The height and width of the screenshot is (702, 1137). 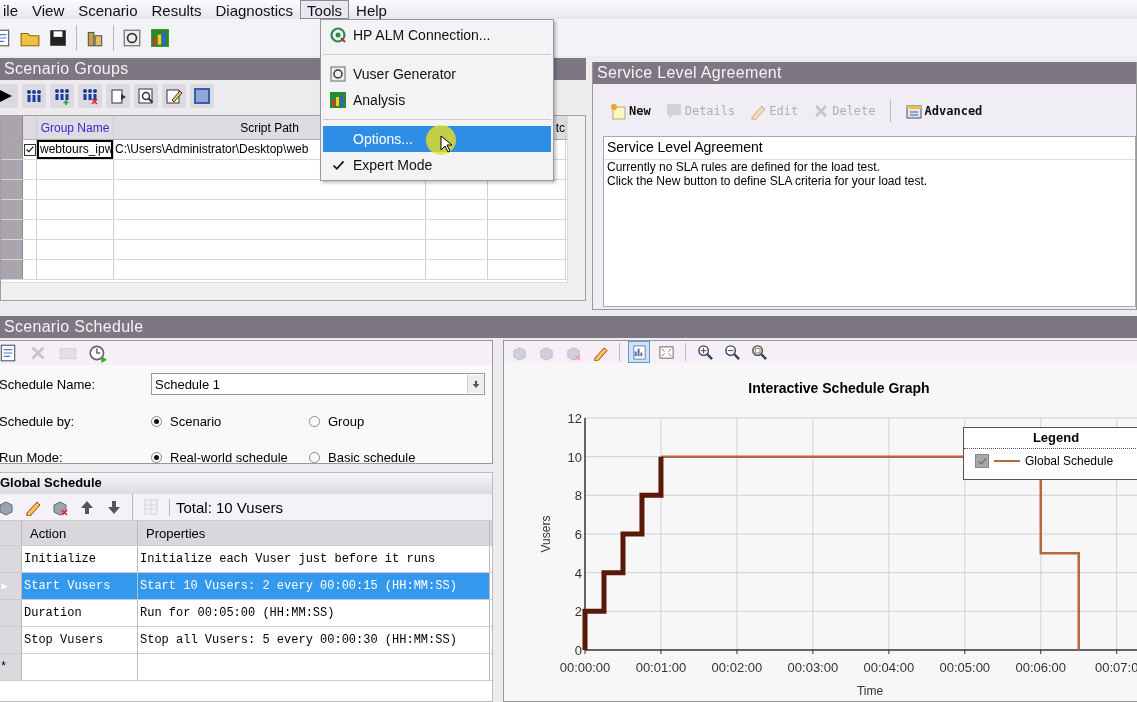 What do you see at coordinates (869, 148) in the screenshot?
I see `section-heading: Service Level Agreement` at bounding box center [869, 148].